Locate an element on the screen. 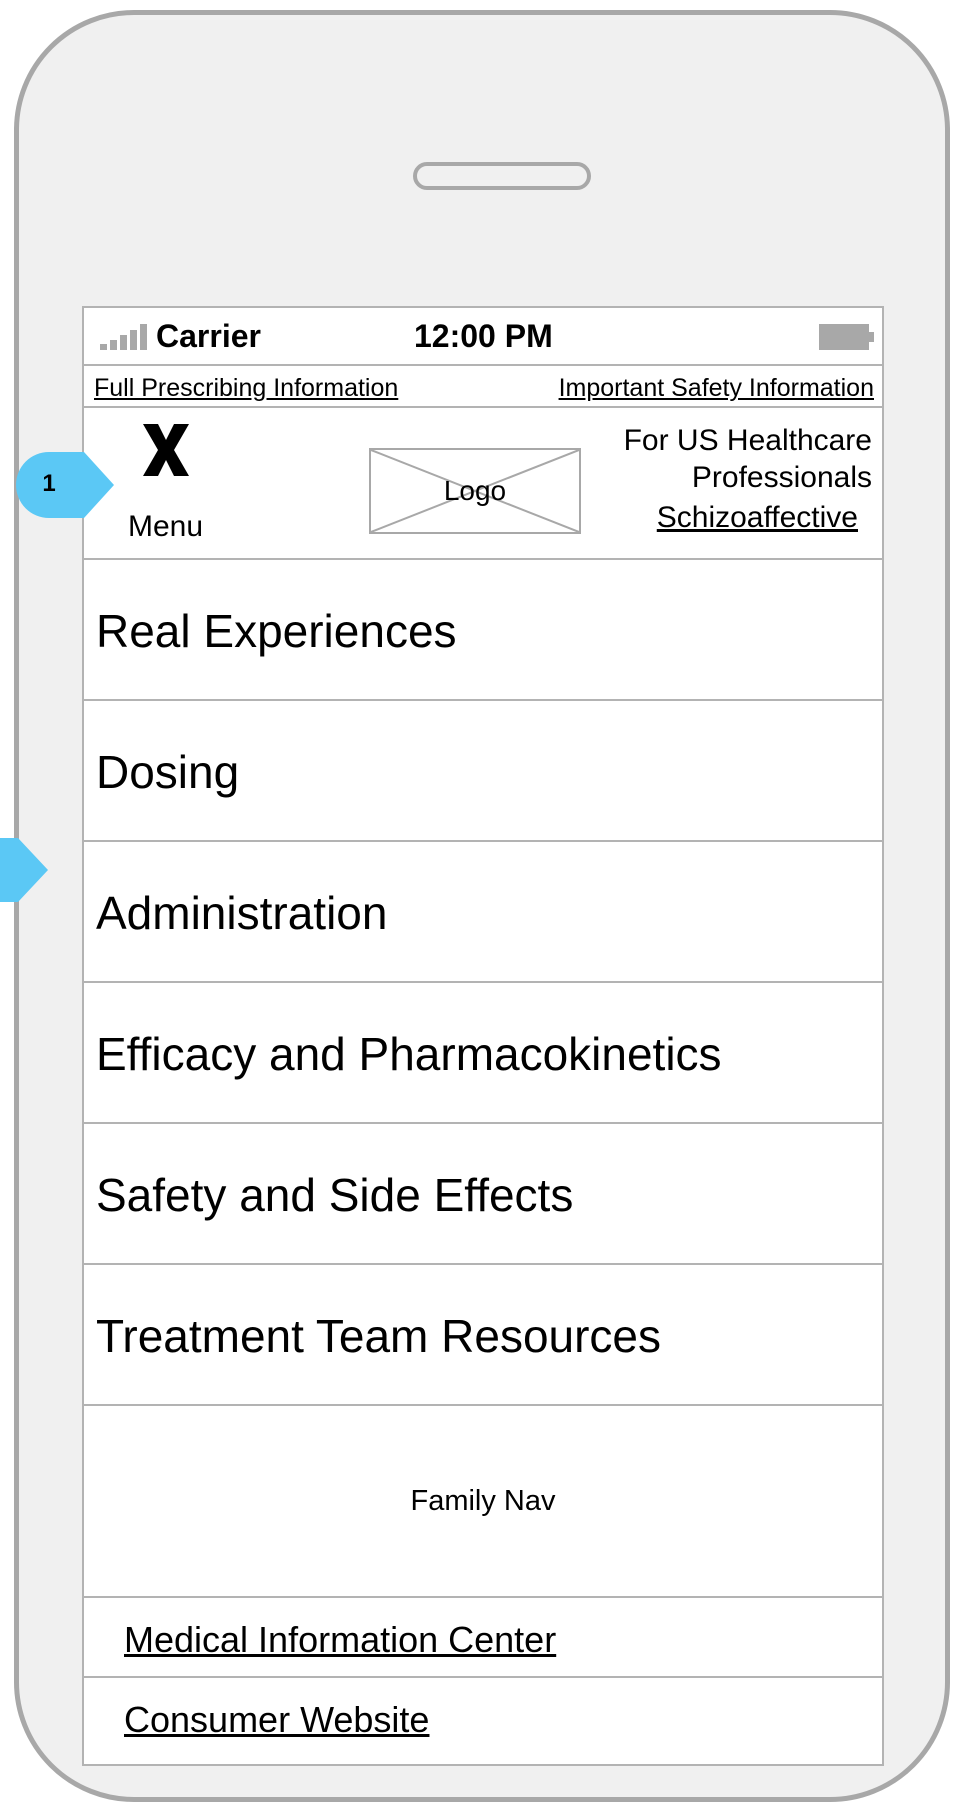  menu-item-dosing: Dosing is located at coordinates (483, 771).